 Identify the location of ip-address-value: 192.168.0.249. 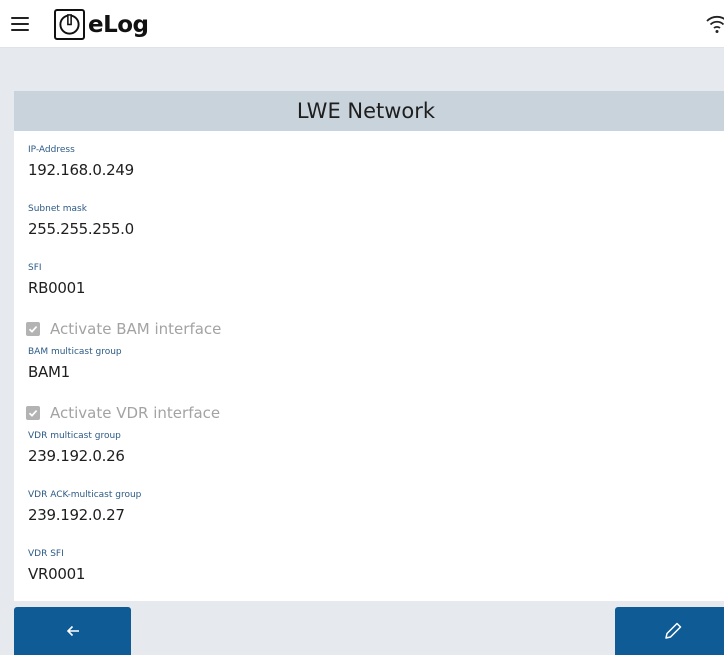
(81, 170).